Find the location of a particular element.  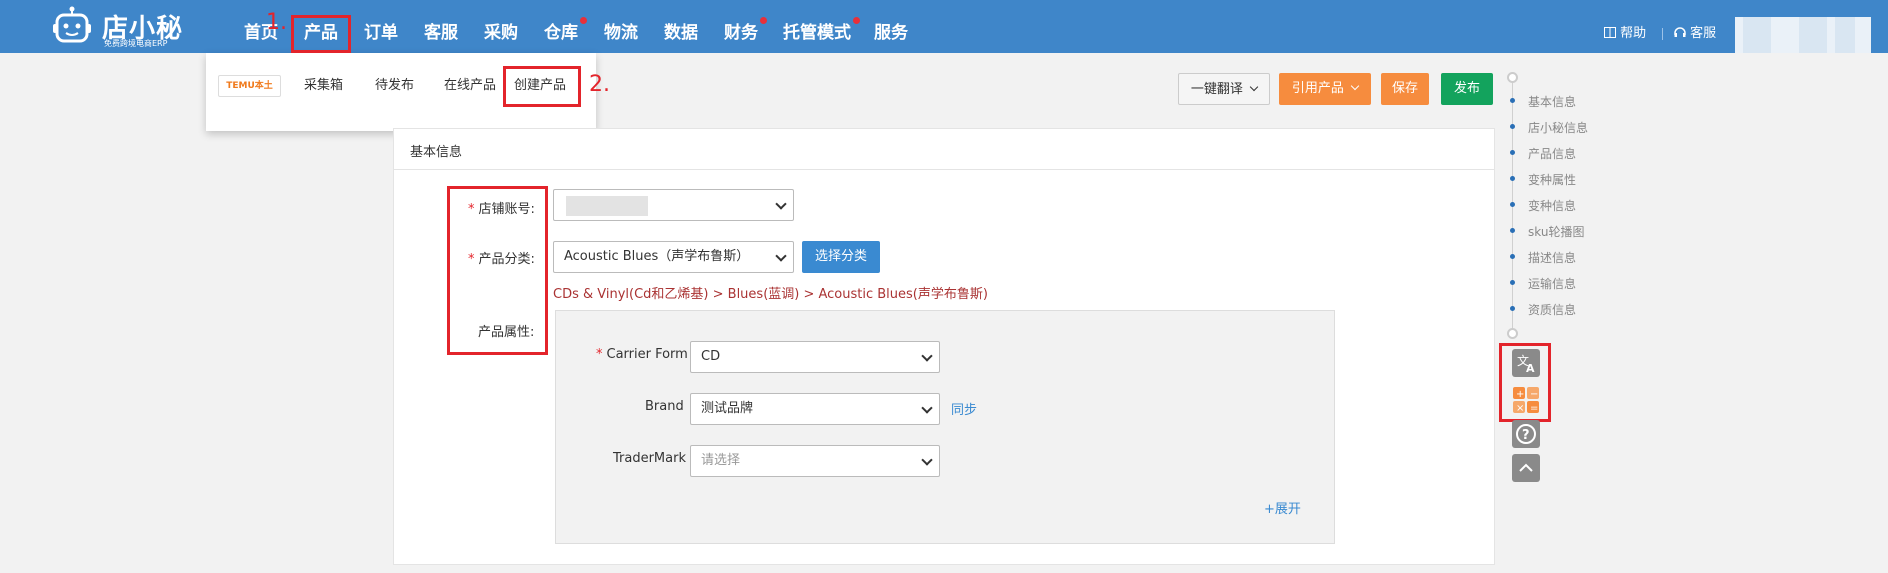

section-link-basic-info: 基本信息 is located at coordinates (1552, 101).